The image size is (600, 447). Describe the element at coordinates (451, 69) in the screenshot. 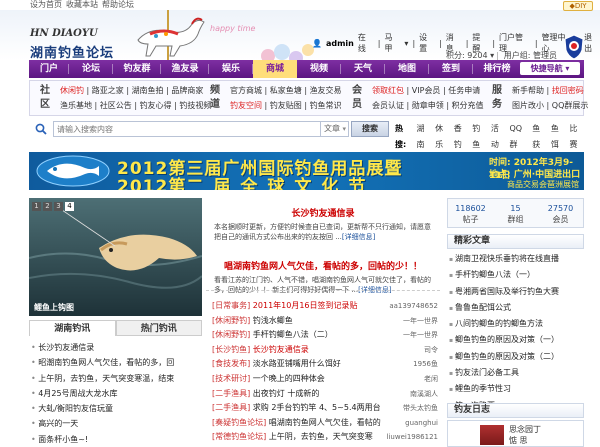

I see `nav-checkin: 签到` at that location.